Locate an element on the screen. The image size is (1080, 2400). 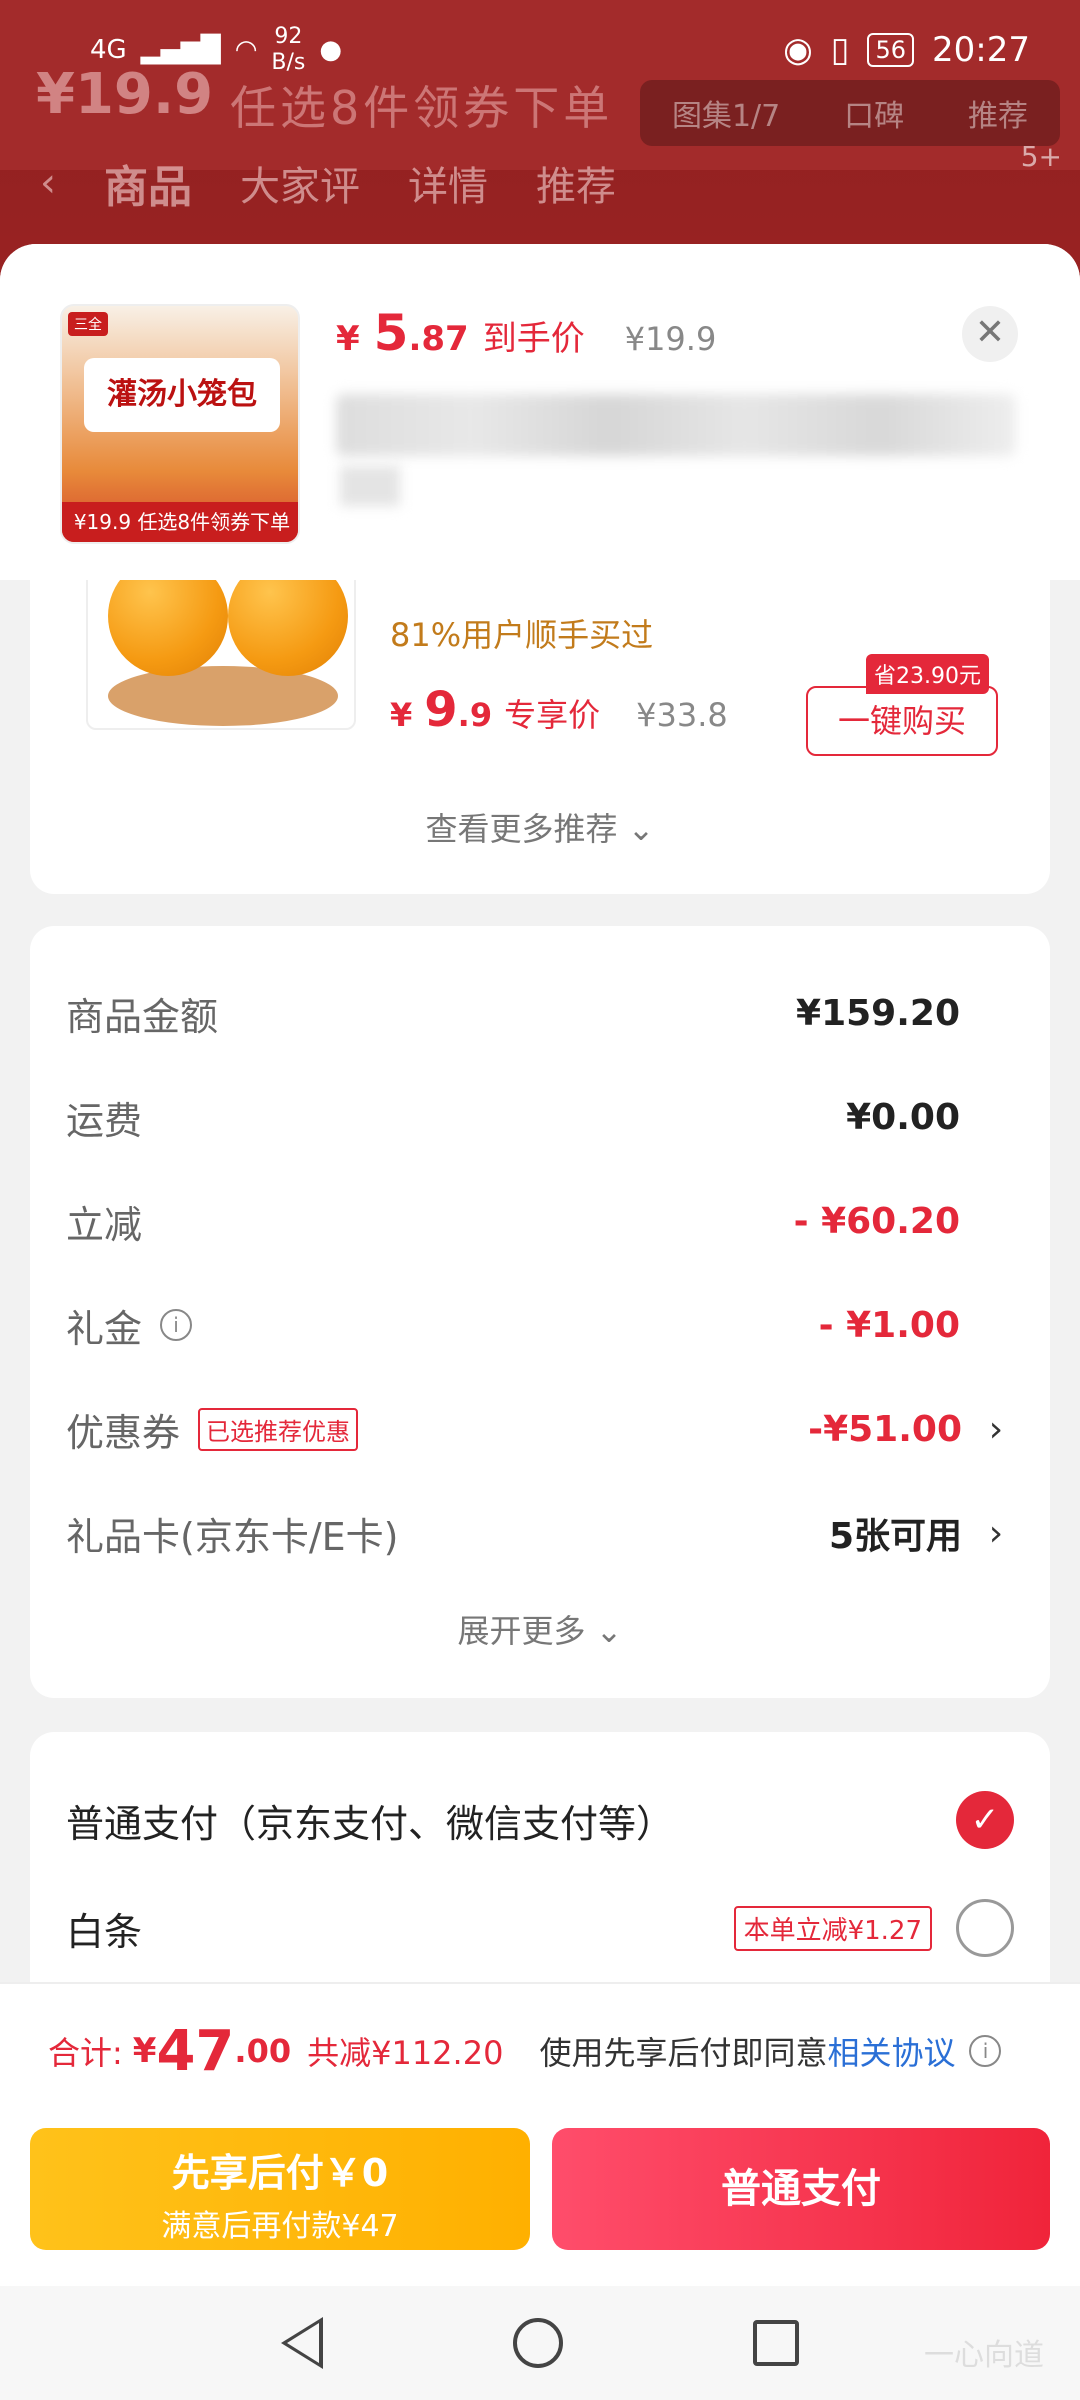
amount-row-gift-card: 礼品卡(京东卡/E卡) 5张可用 › is located at coordinates (540, 1533).